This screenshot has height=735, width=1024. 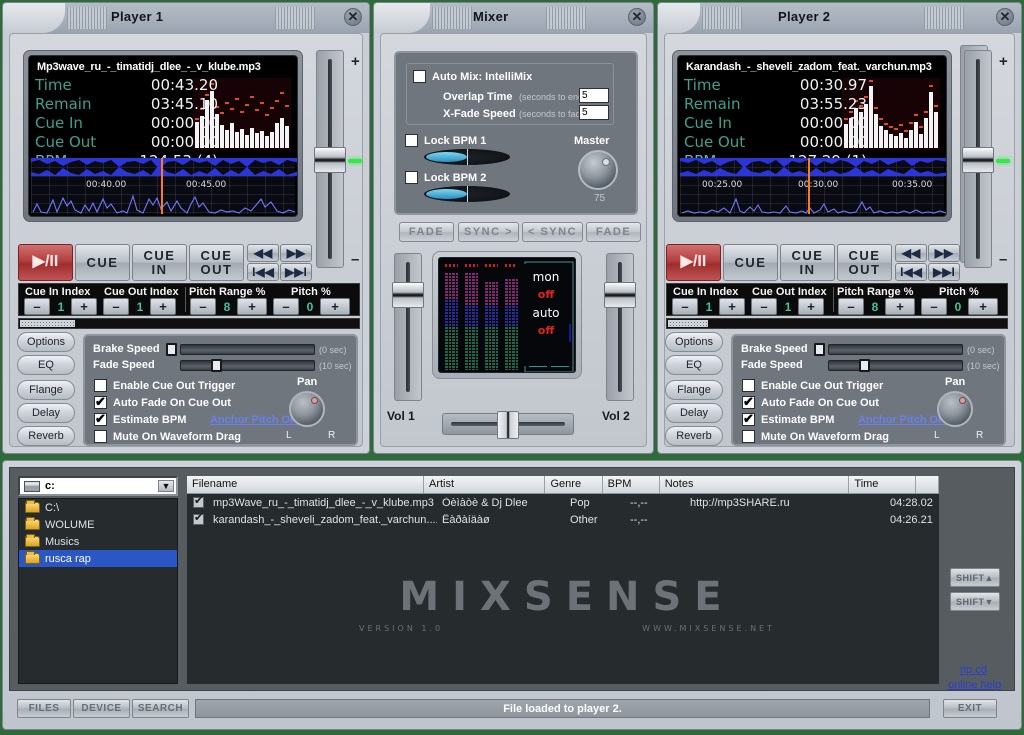 What do you see at coordinates (411, 177) in the screenshot?
I see `lock-bpm-2-checkbox` at bounding box center [411, 177].